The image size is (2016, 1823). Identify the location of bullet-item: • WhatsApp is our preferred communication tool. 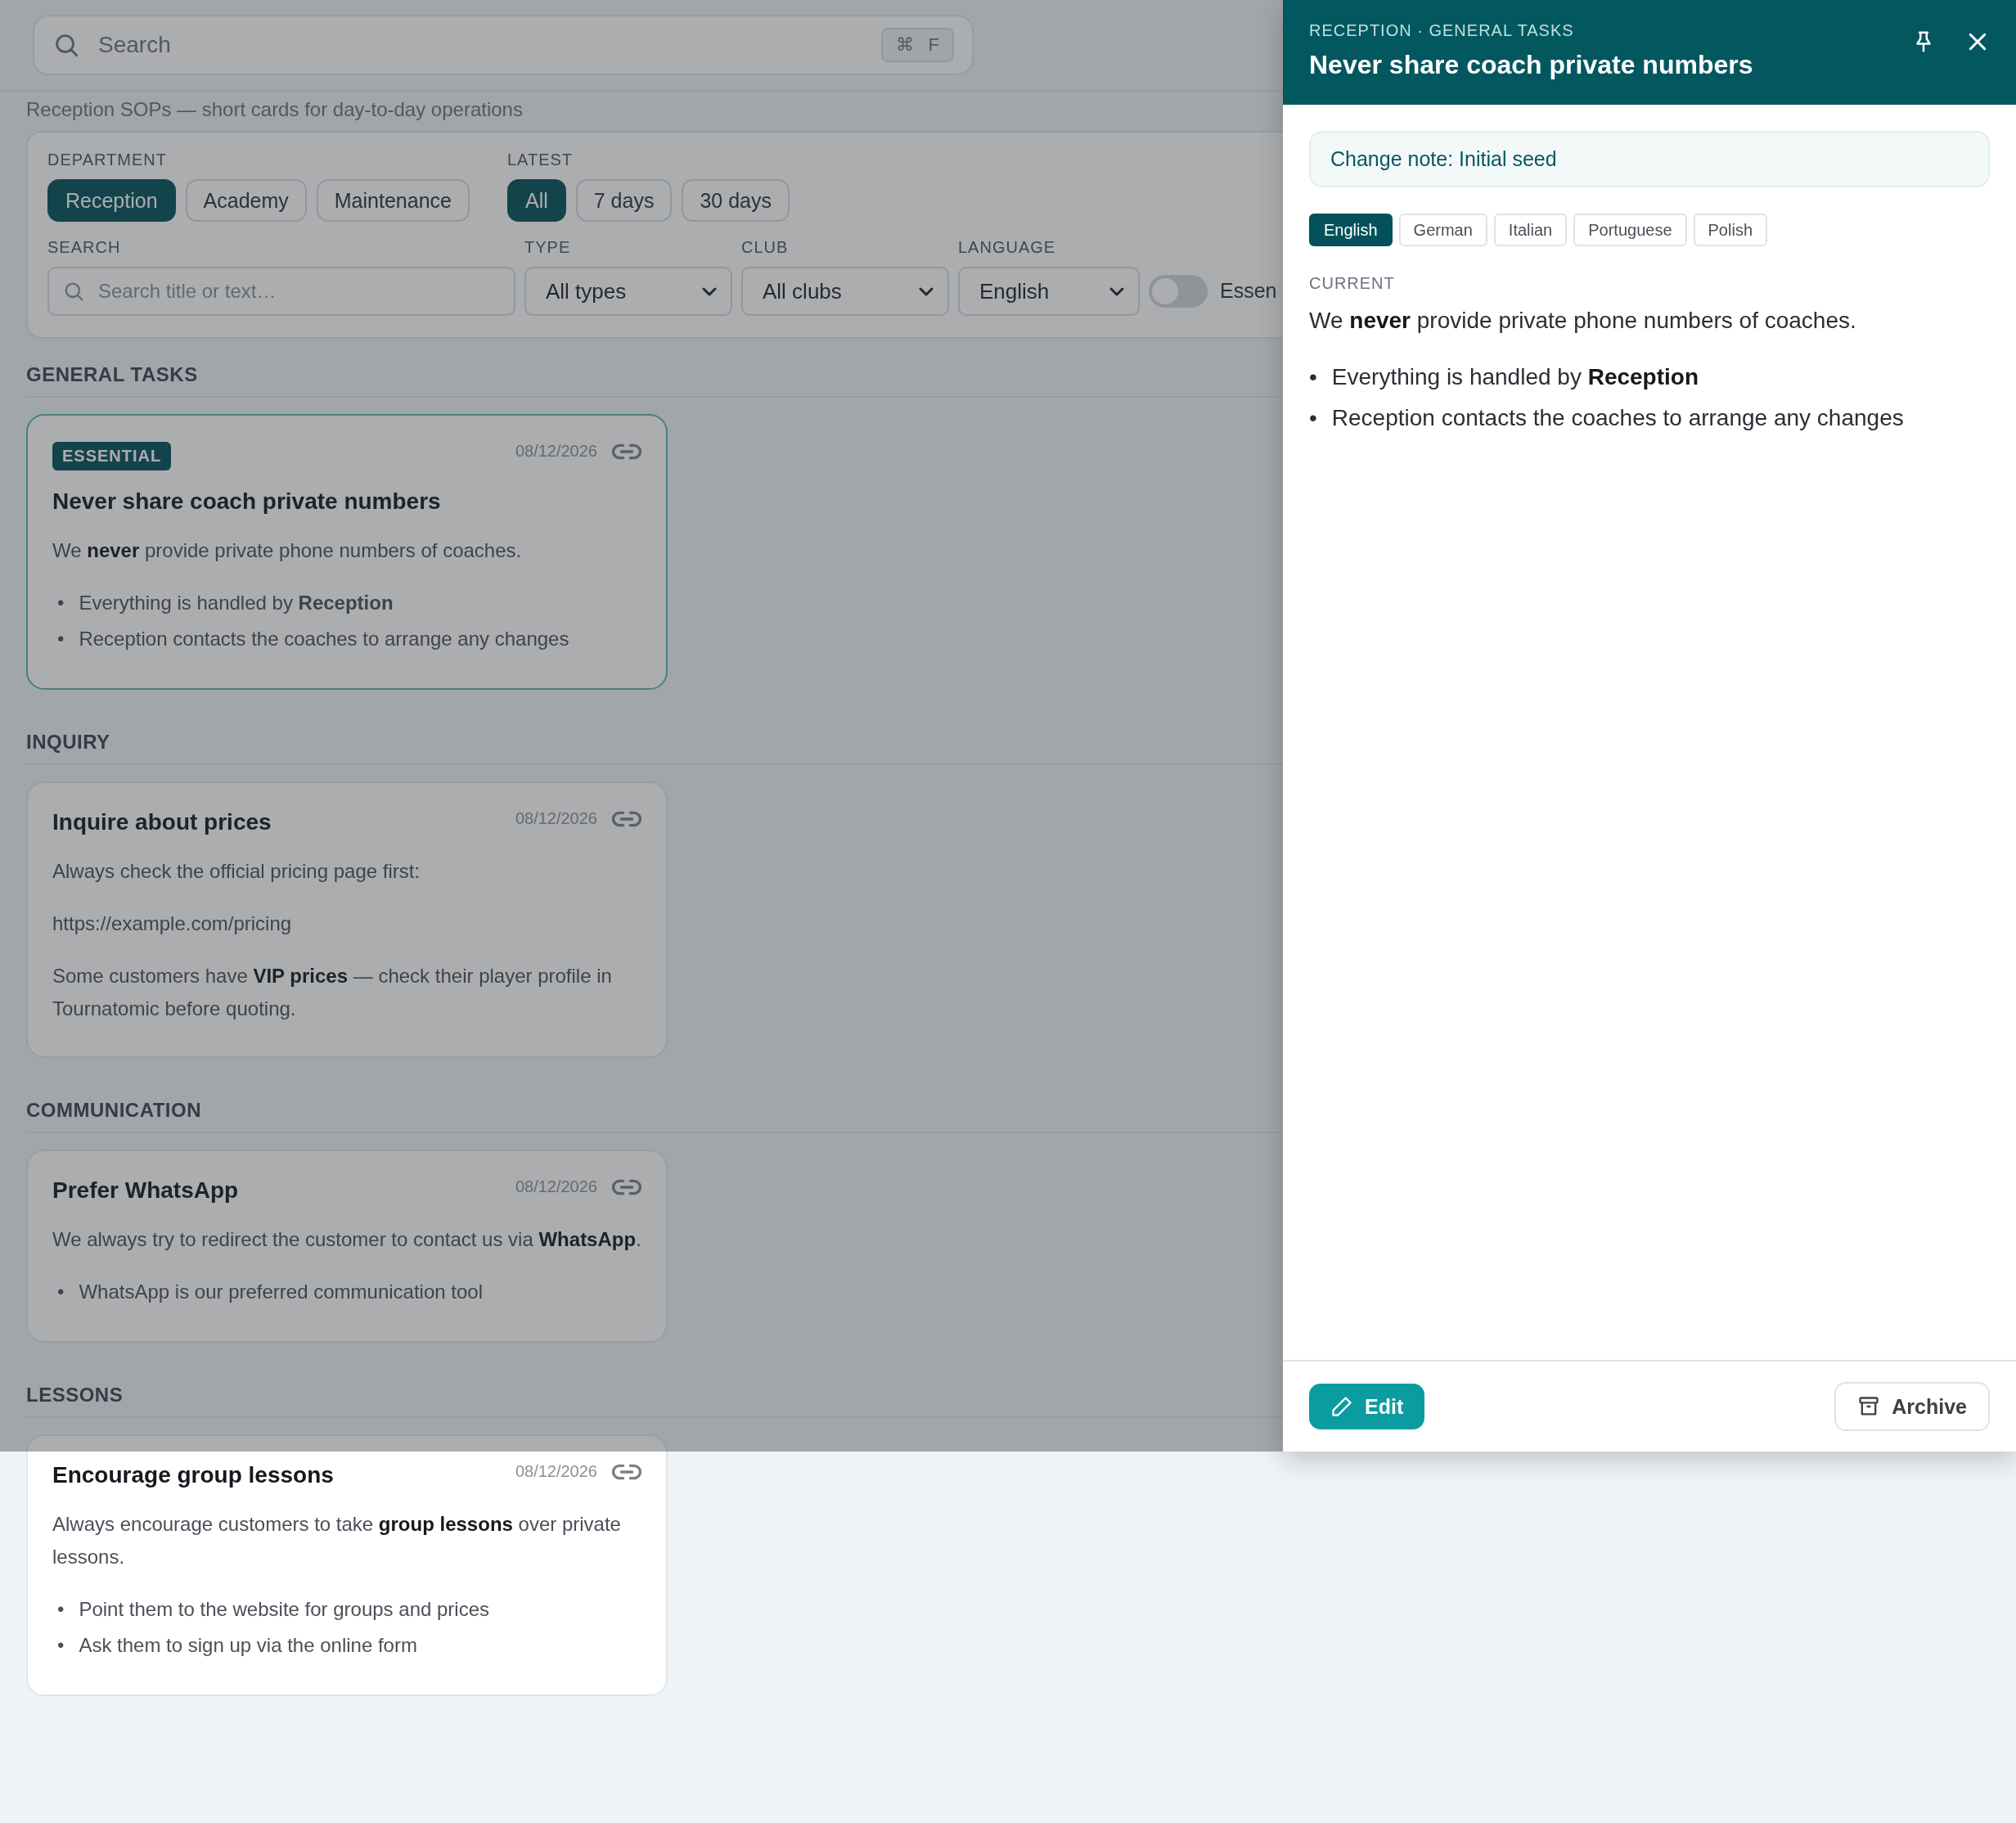
(270, 1292).